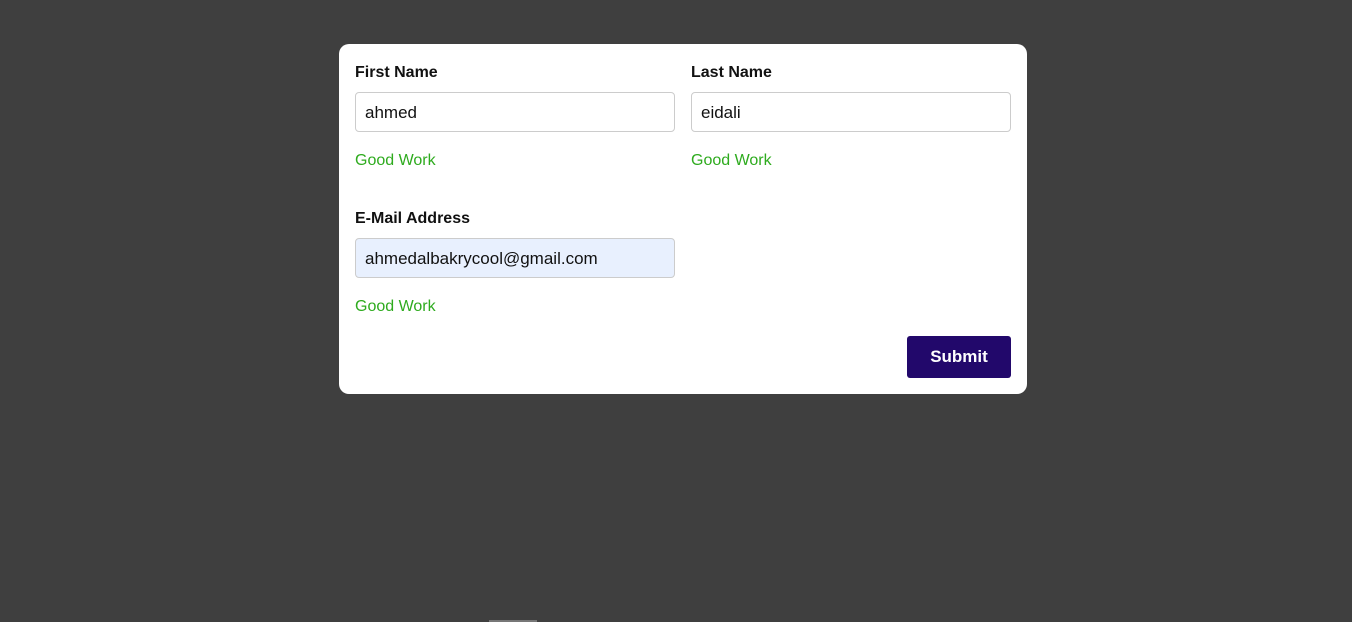 This screenshot has height=622, width=1352. What do you see at coordinates (731, 160) in the screenshot?
I see `last-name-message: Good Work` at bounding box center [731, 160].